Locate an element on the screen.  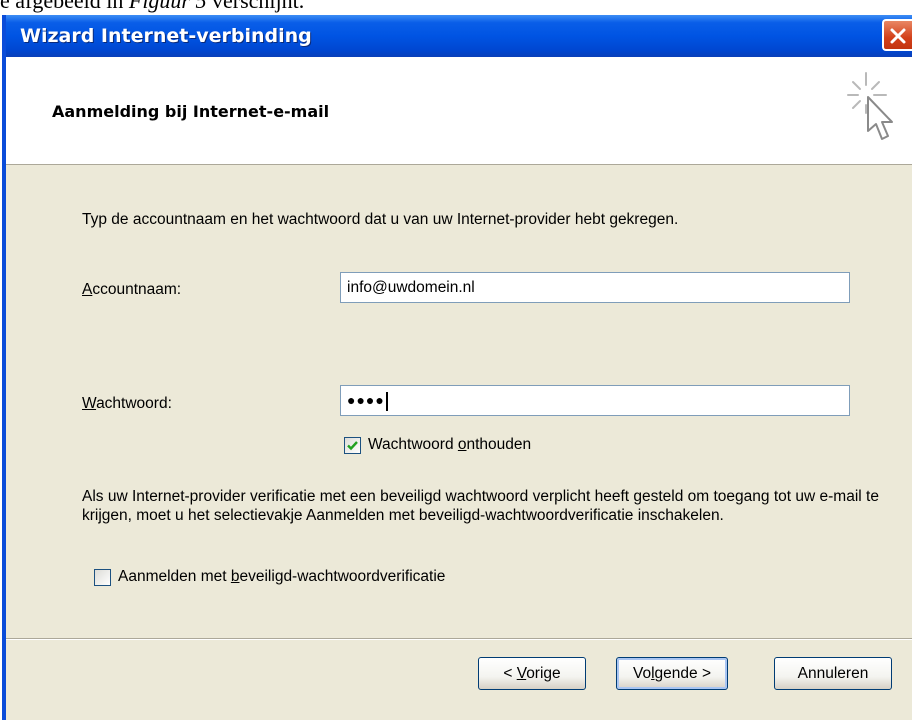
back-button: < Vorige is located at coordinates (532, 673).